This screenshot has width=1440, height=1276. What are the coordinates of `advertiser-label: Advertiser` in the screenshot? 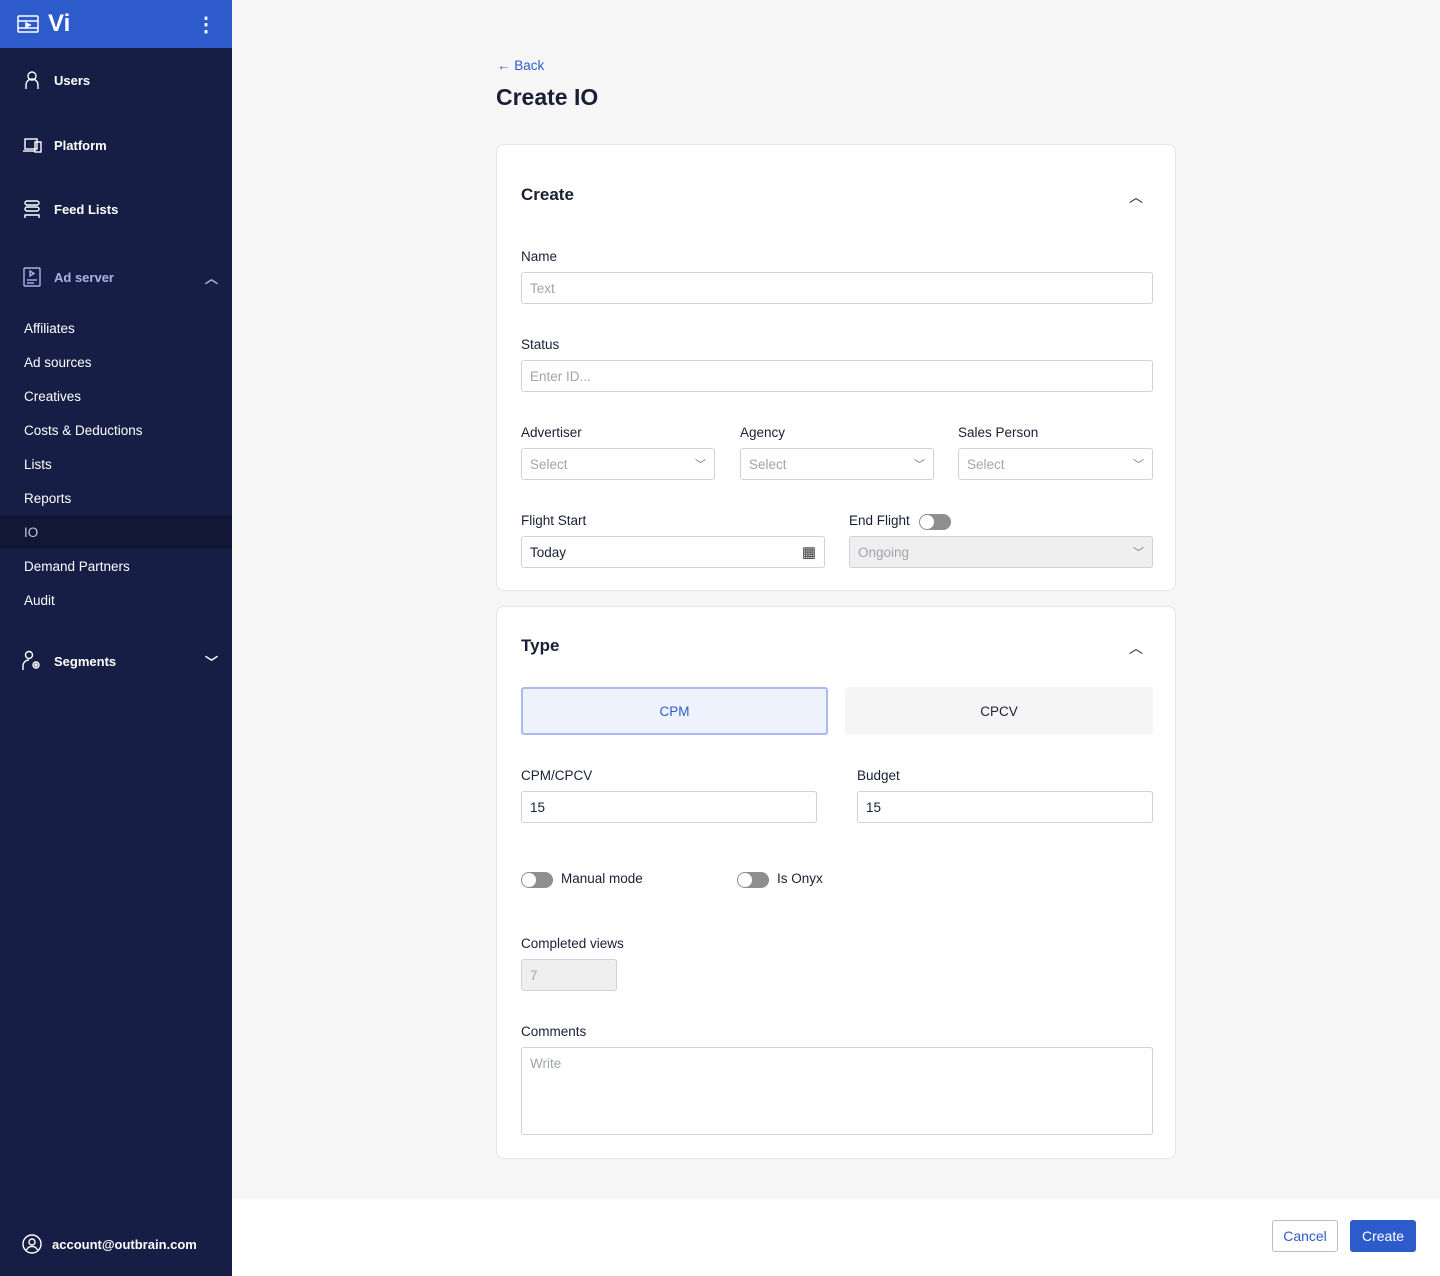 It's located at (551, 432).